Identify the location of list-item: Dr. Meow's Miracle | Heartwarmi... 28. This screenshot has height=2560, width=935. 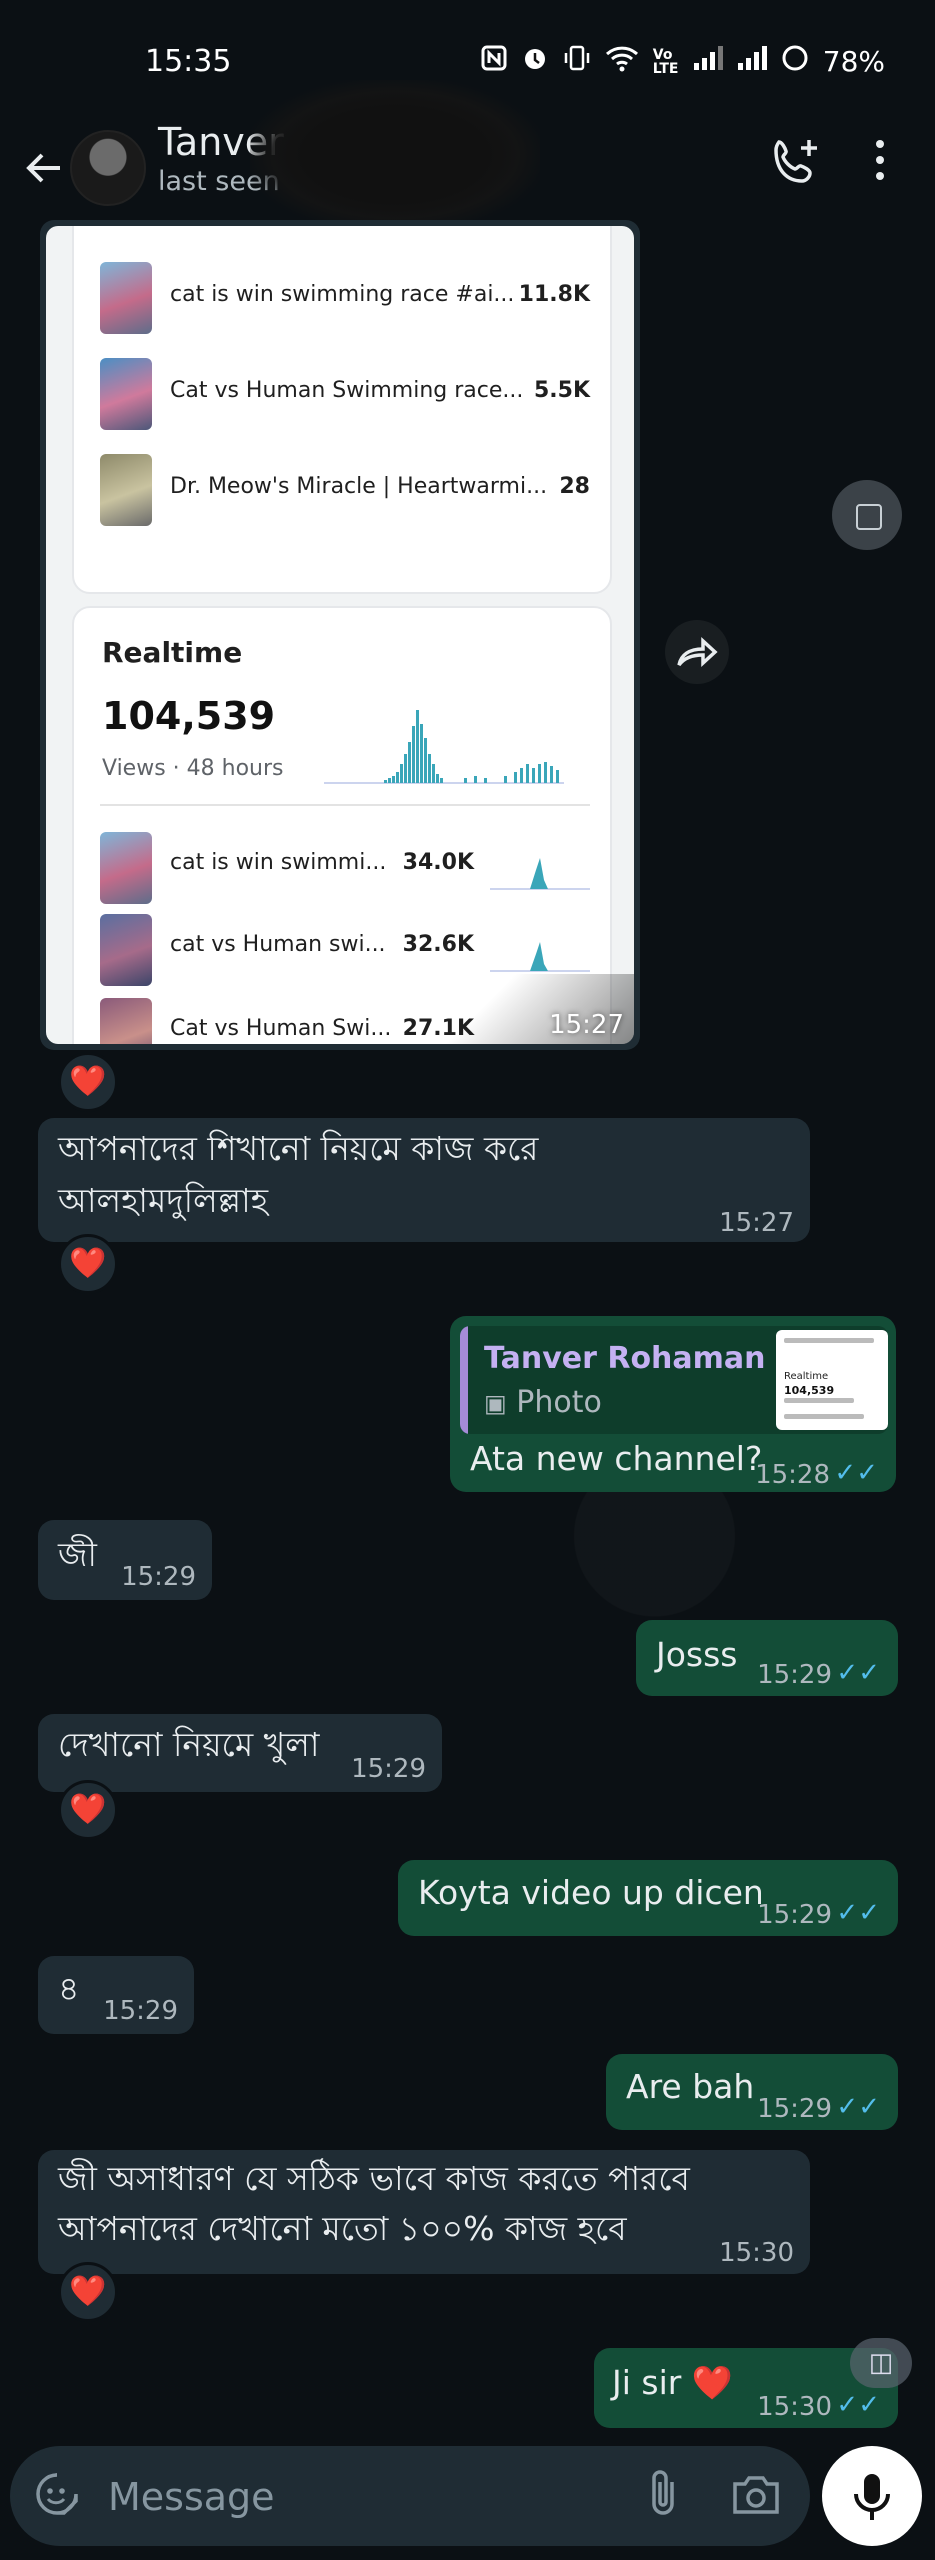
(345, 492).